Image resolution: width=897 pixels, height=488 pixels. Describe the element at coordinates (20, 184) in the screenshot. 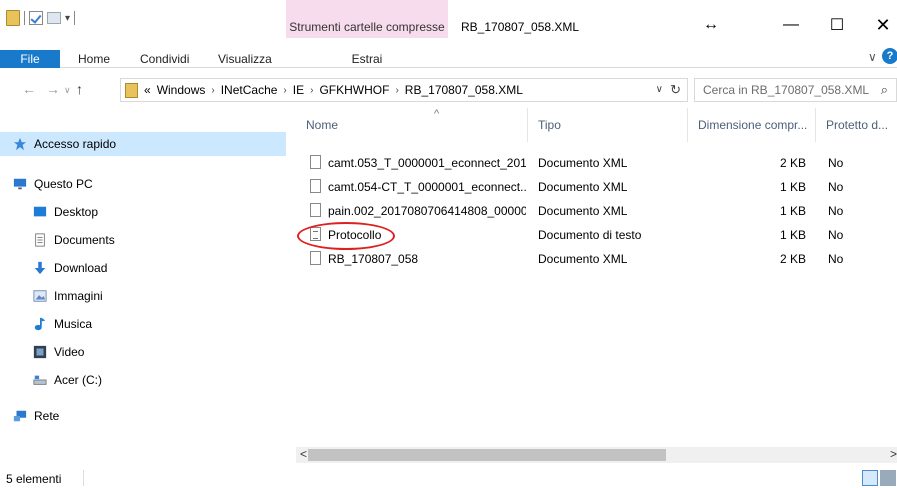

I see `computer-icon` at that location.